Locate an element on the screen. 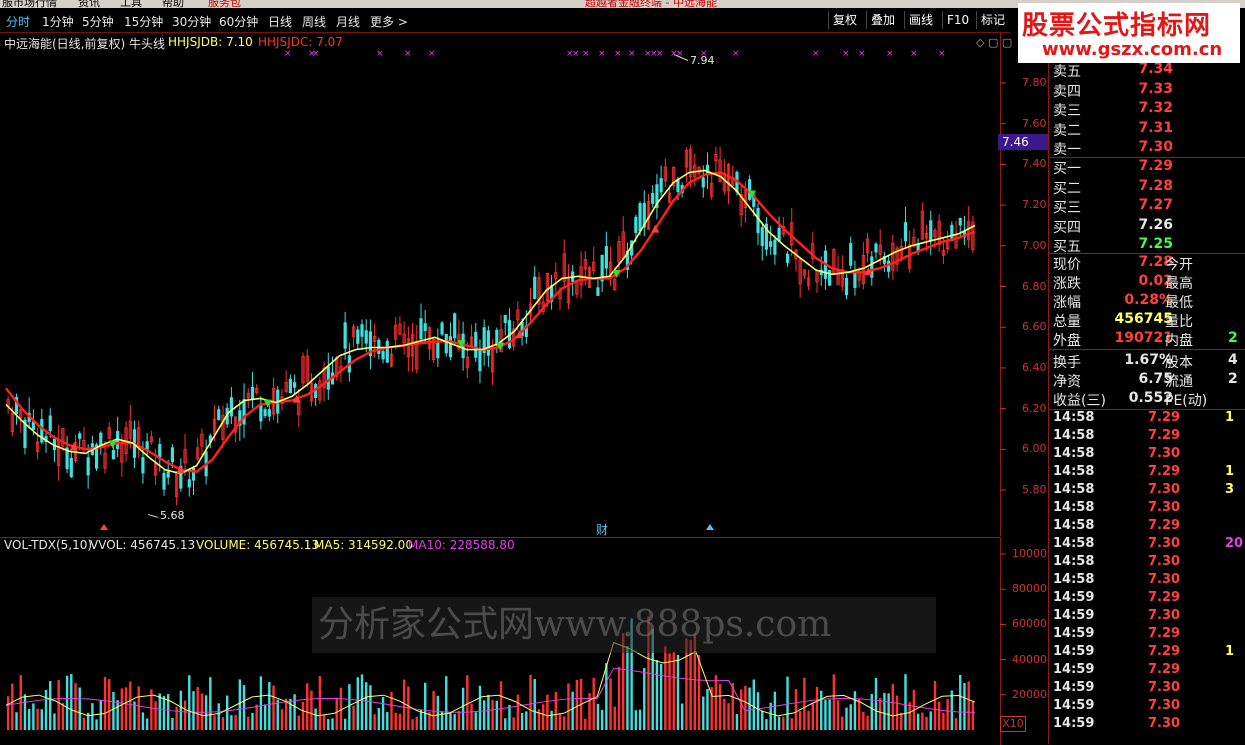 This screenshot has width=1245, height=745. row-label: 总量 is located at coordinates (1067, 322).